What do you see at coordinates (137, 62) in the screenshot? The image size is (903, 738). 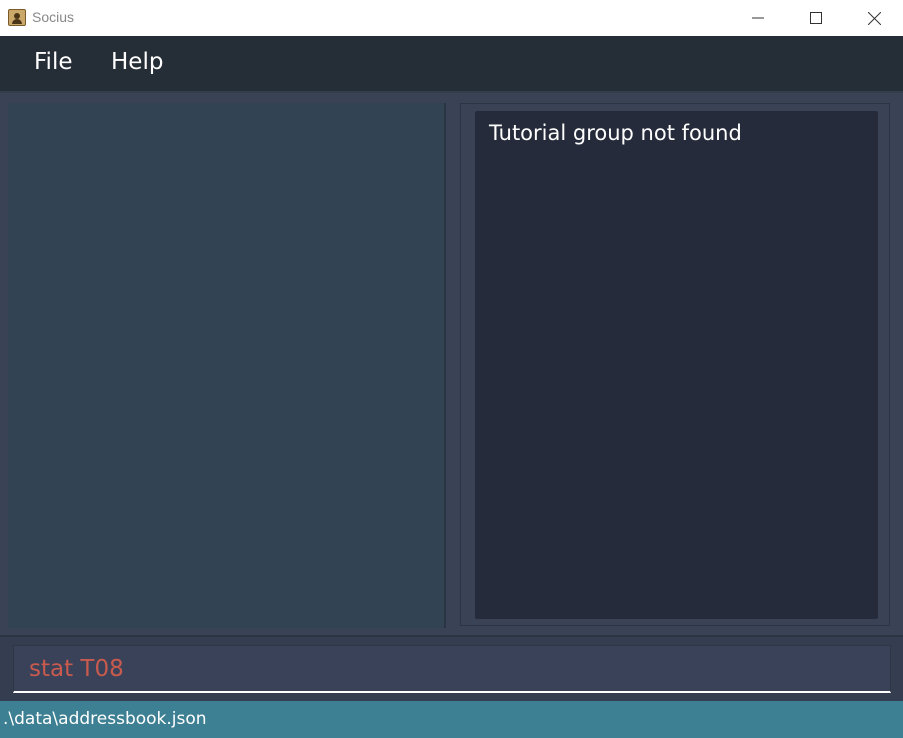 I see `menu-help: Help` at bounding box center [137, 62].